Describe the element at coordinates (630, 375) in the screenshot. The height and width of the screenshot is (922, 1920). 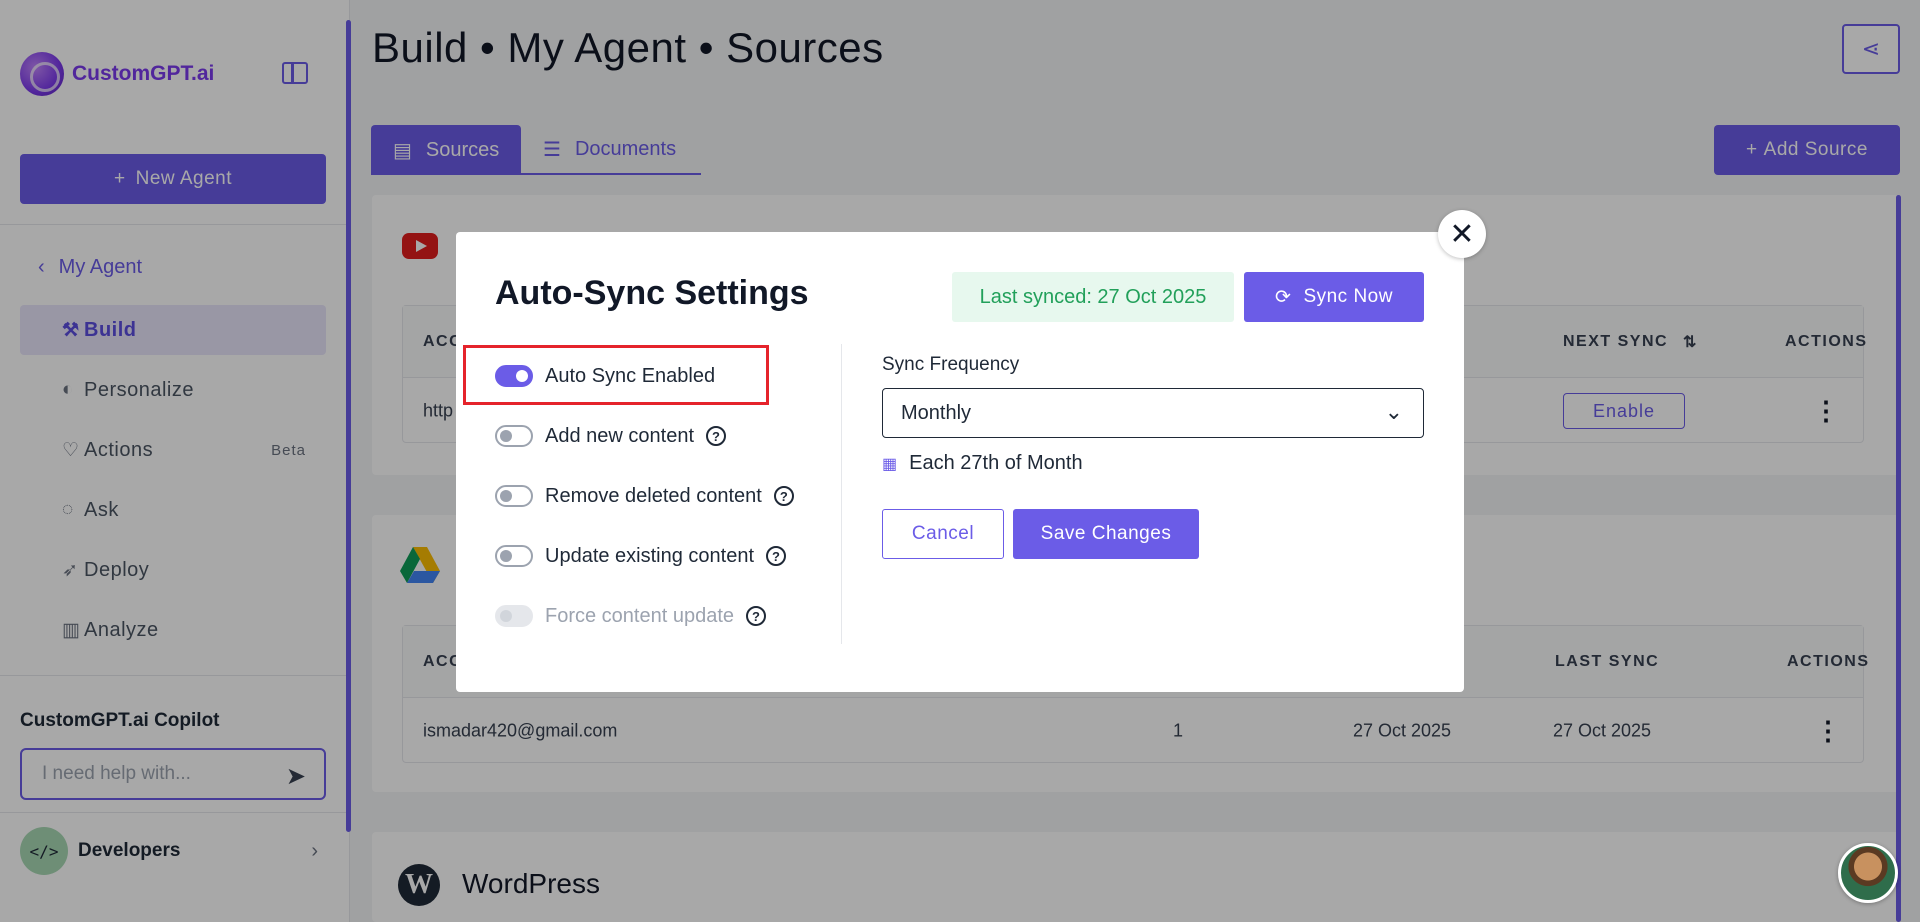
I see `toggle-label: Auto Sync Enabled` at that location.